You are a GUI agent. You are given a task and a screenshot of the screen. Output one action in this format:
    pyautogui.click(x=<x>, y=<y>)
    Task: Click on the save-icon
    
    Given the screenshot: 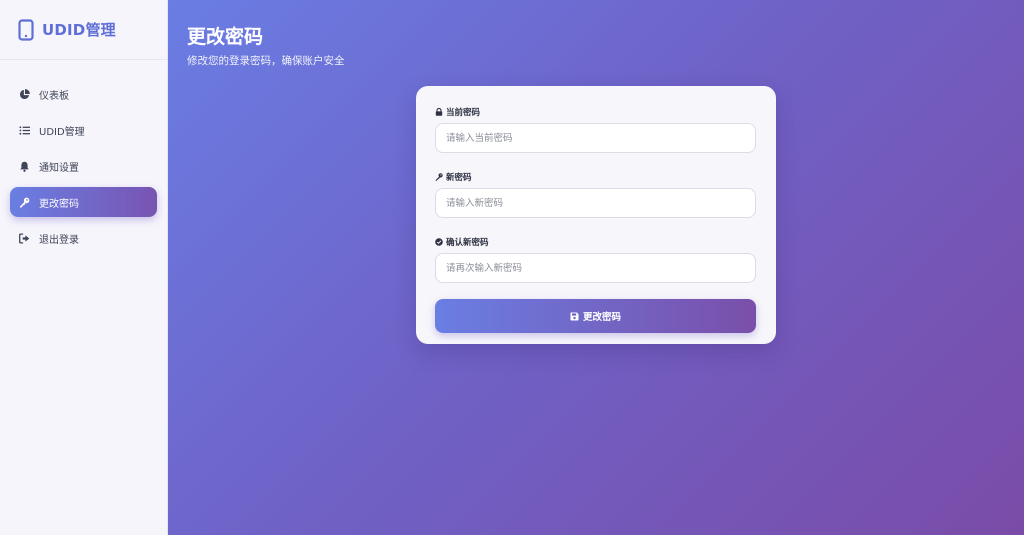 What is the action you would take?
    pyautogui.click(x=574, y=316)
    